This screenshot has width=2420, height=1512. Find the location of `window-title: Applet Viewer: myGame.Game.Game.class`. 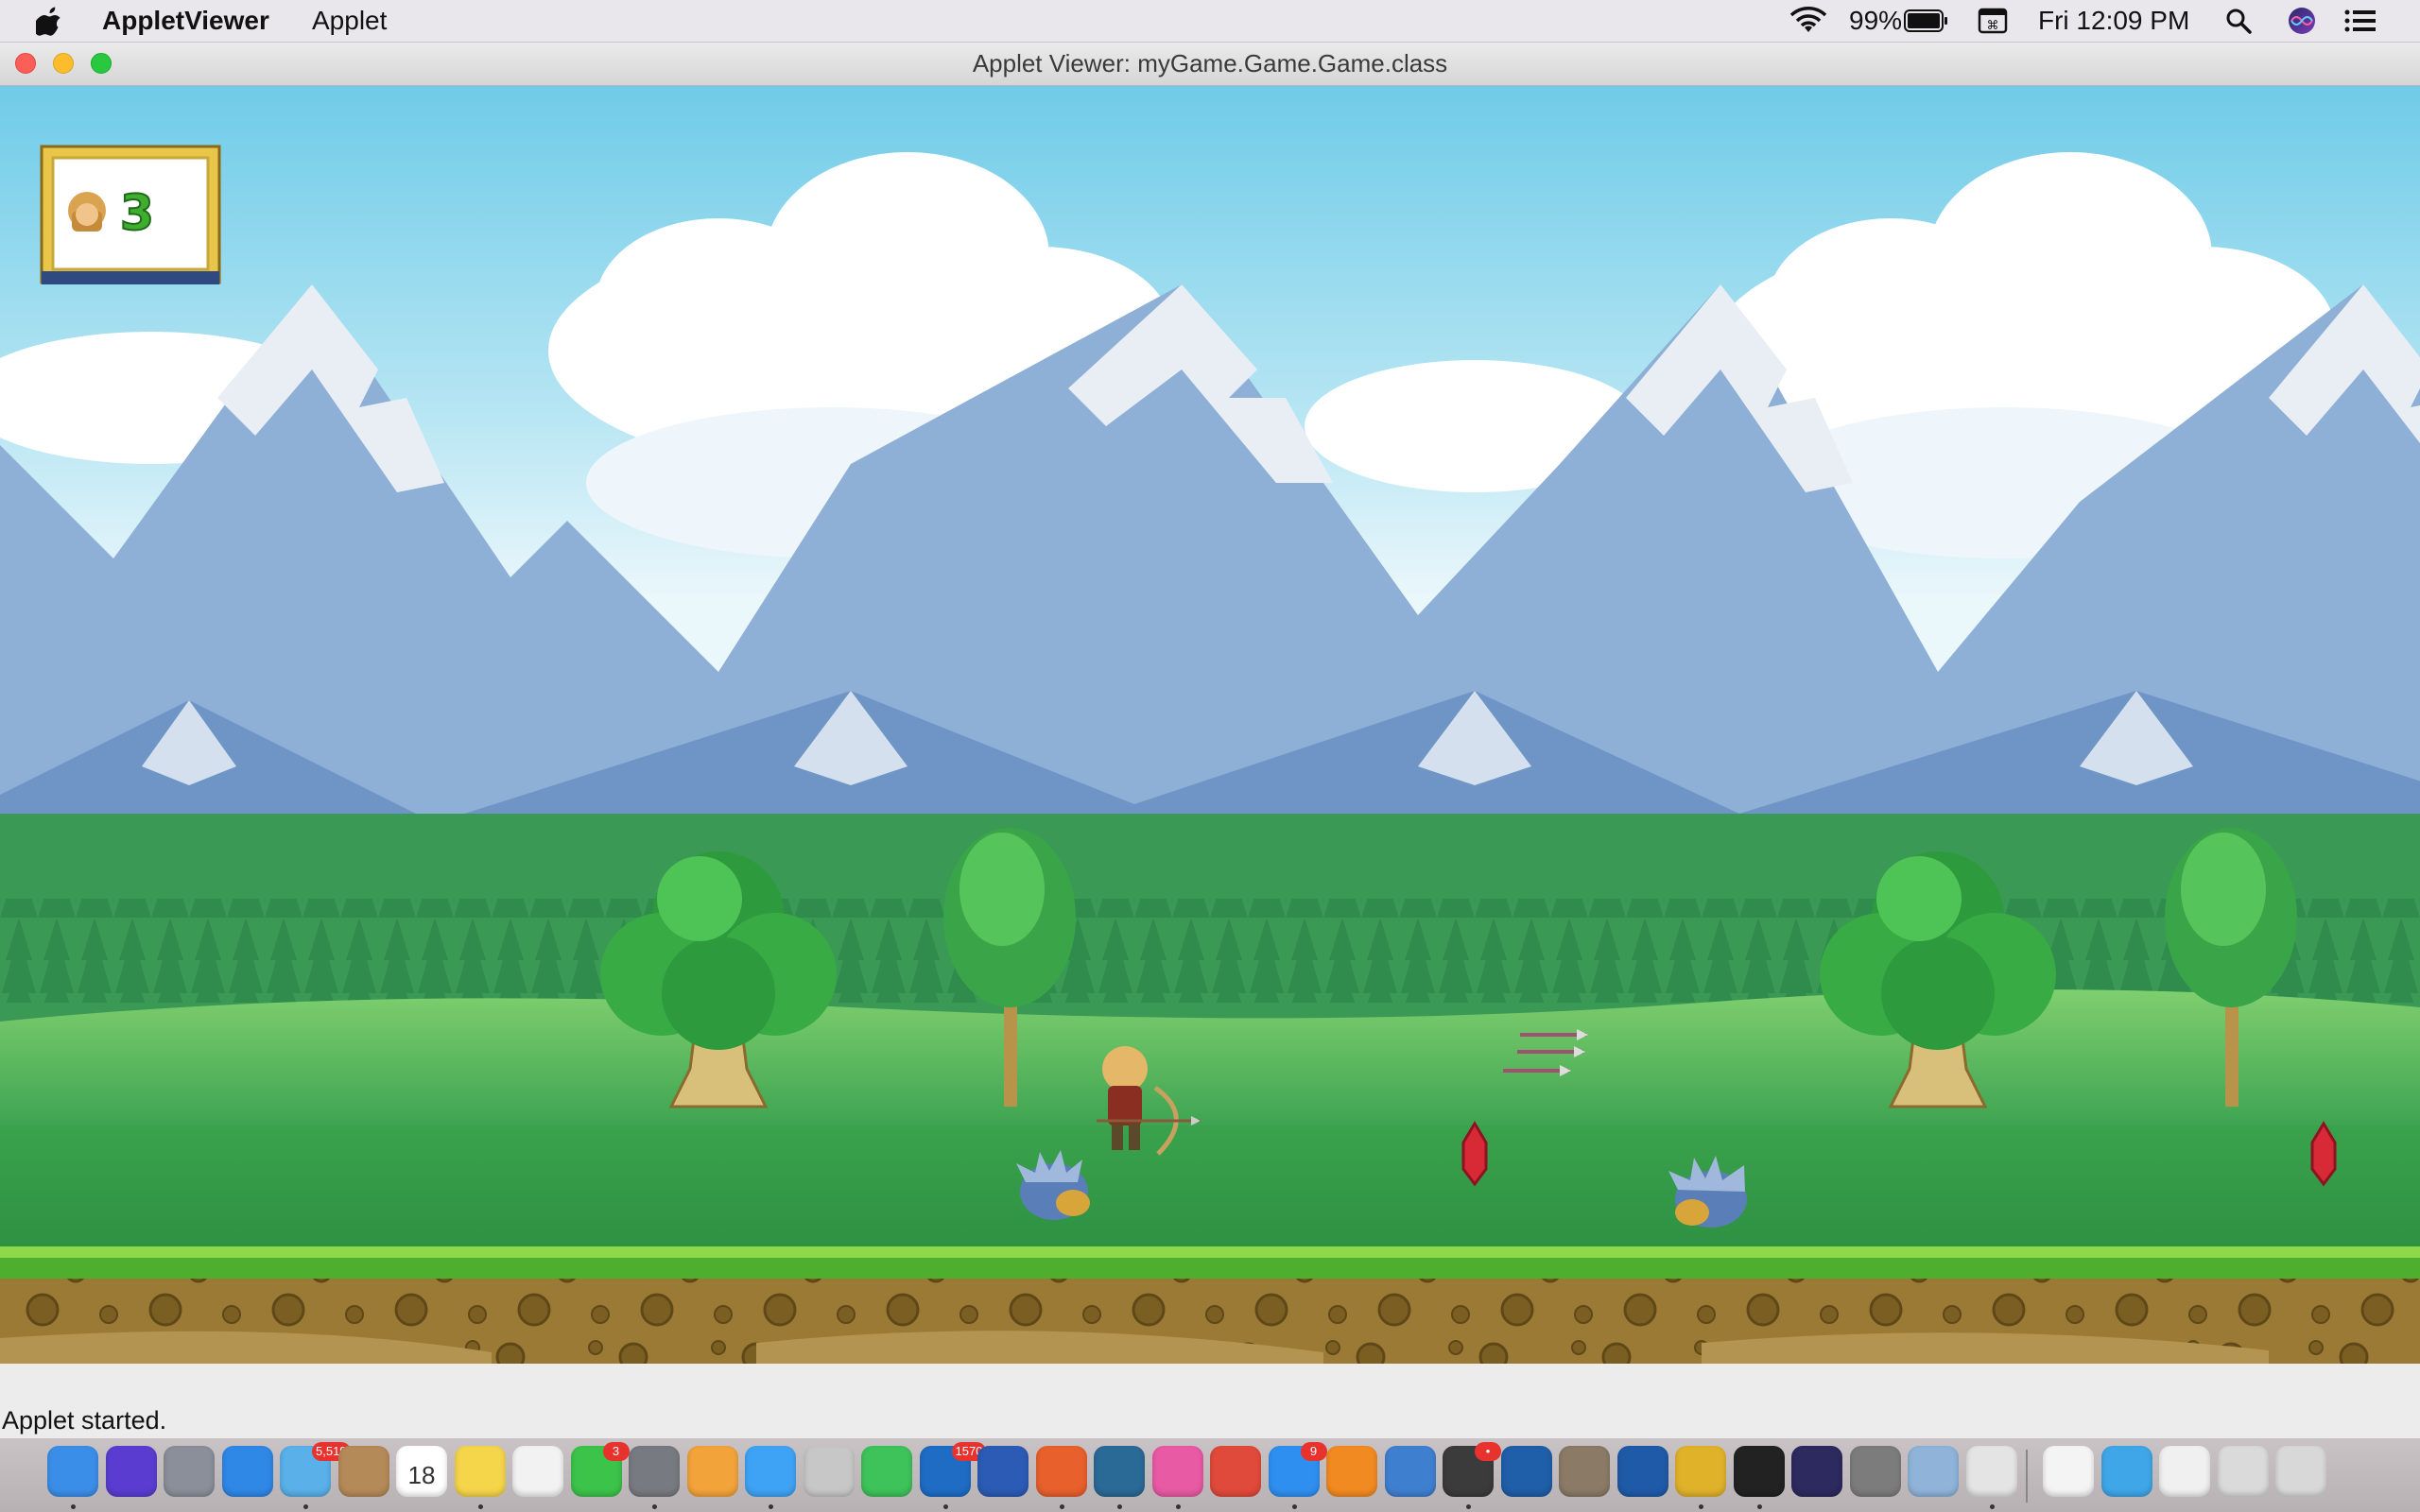

window-title: Applet Viewer: myGame.Game.Game.class is located at coordinates (1210, 63).